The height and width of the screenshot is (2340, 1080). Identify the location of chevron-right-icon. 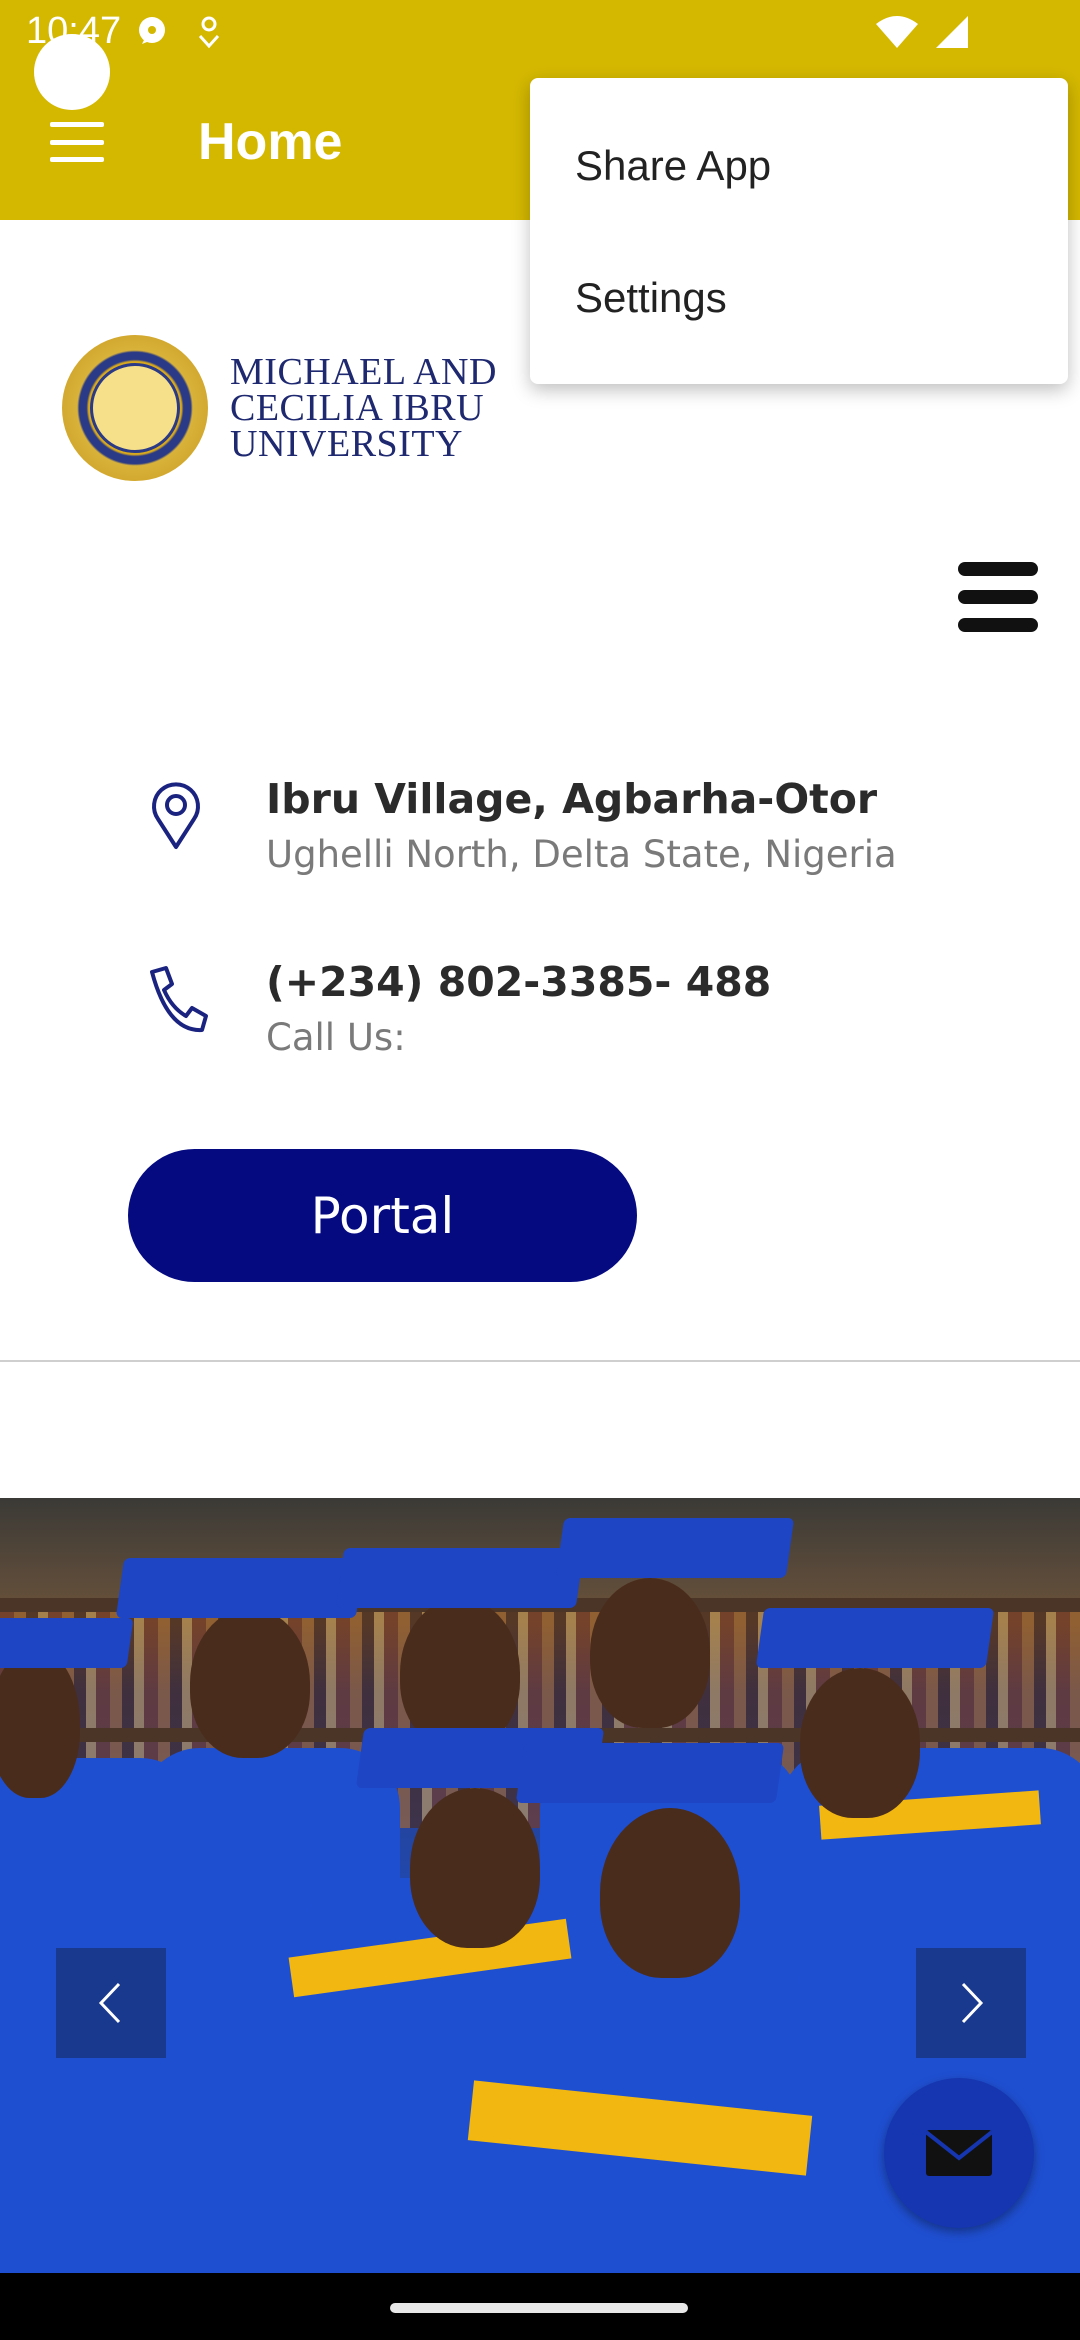
(972, 2003).